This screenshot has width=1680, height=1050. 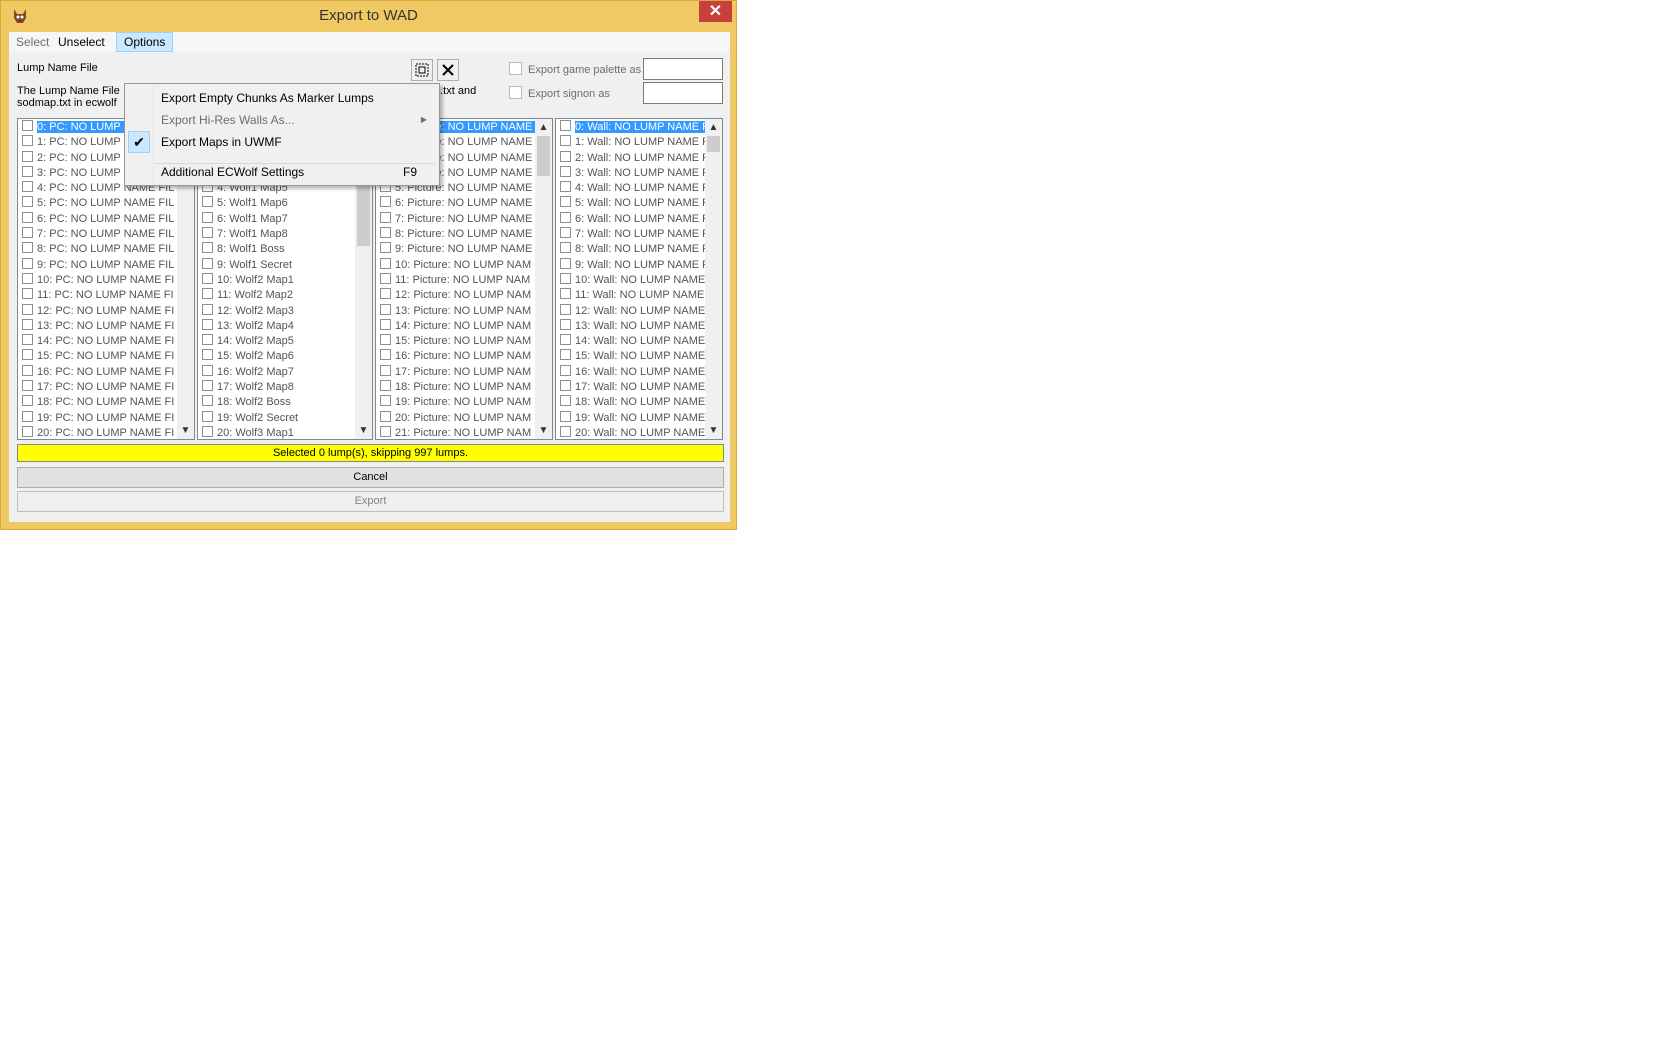 What do you see at coordinates (631, 341) in the screenshot?
I see `list-item: 14: Wall: NO LUMP NAME` at bounding box center [631, 341].